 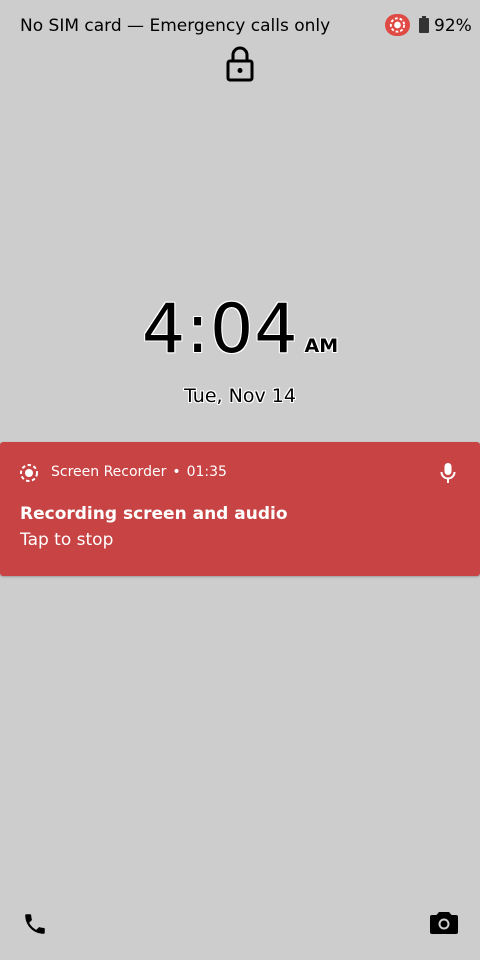 I want to click on lockscreen-date: Tue, Nov 14, so click(x=240, y=396).